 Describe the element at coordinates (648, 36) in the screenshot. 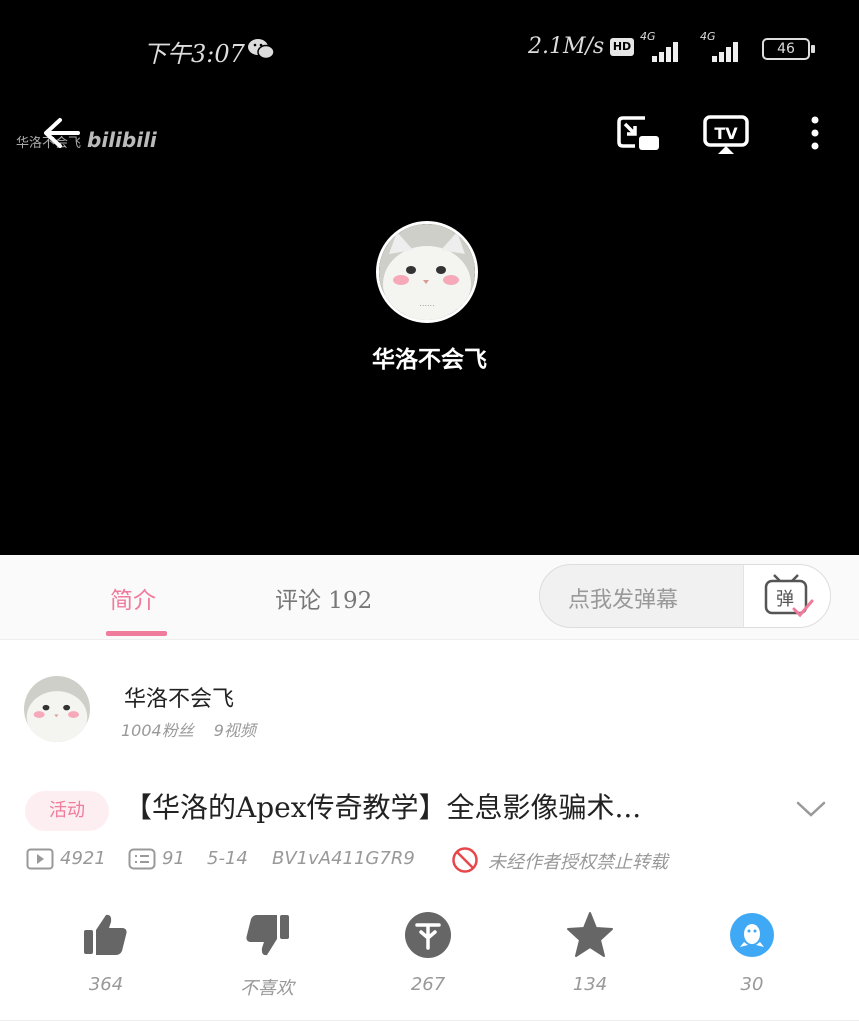

I see `network-type: 4G` at that location.